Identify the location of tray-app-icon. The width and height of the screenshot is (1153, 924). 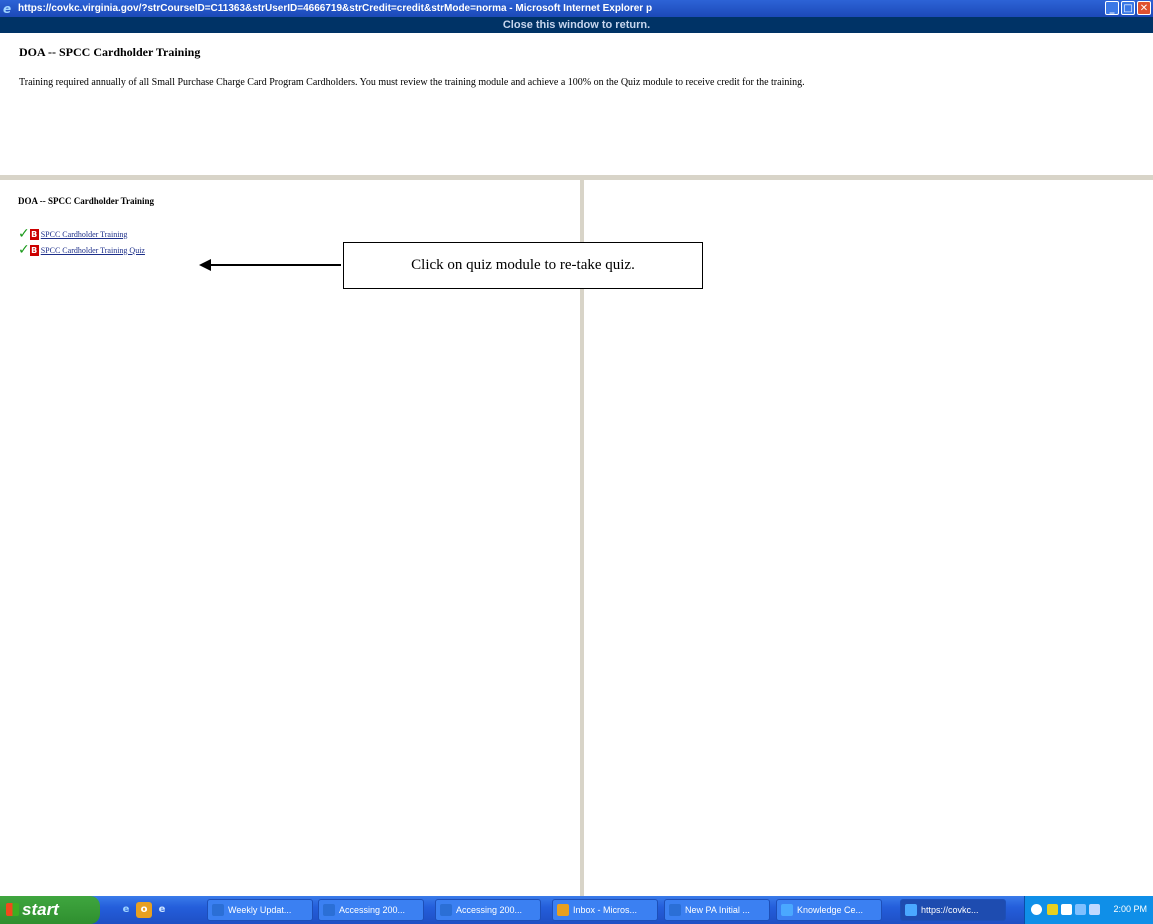
(1066, 909).